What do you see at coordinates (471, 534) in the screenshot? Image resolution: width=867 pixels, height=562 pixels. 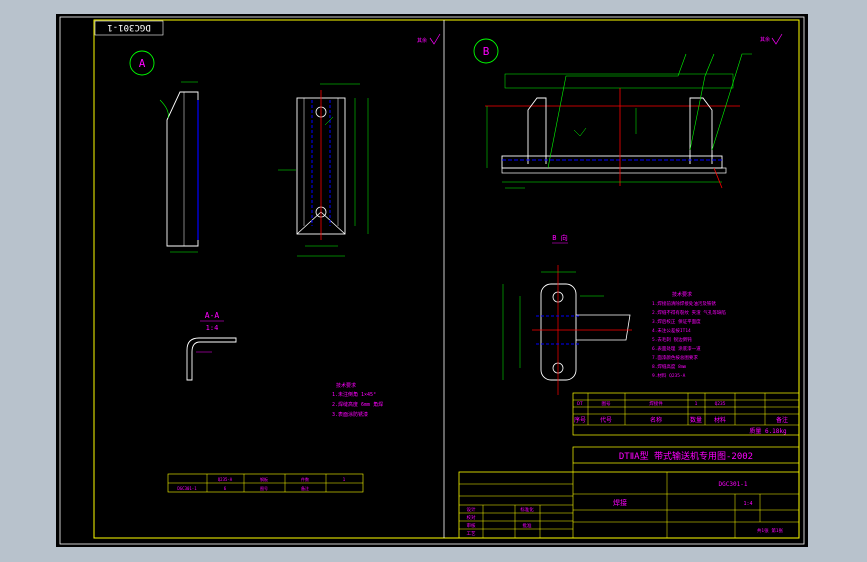 I see `tb-label-process: 工艺` at bounding box center [471, 534].